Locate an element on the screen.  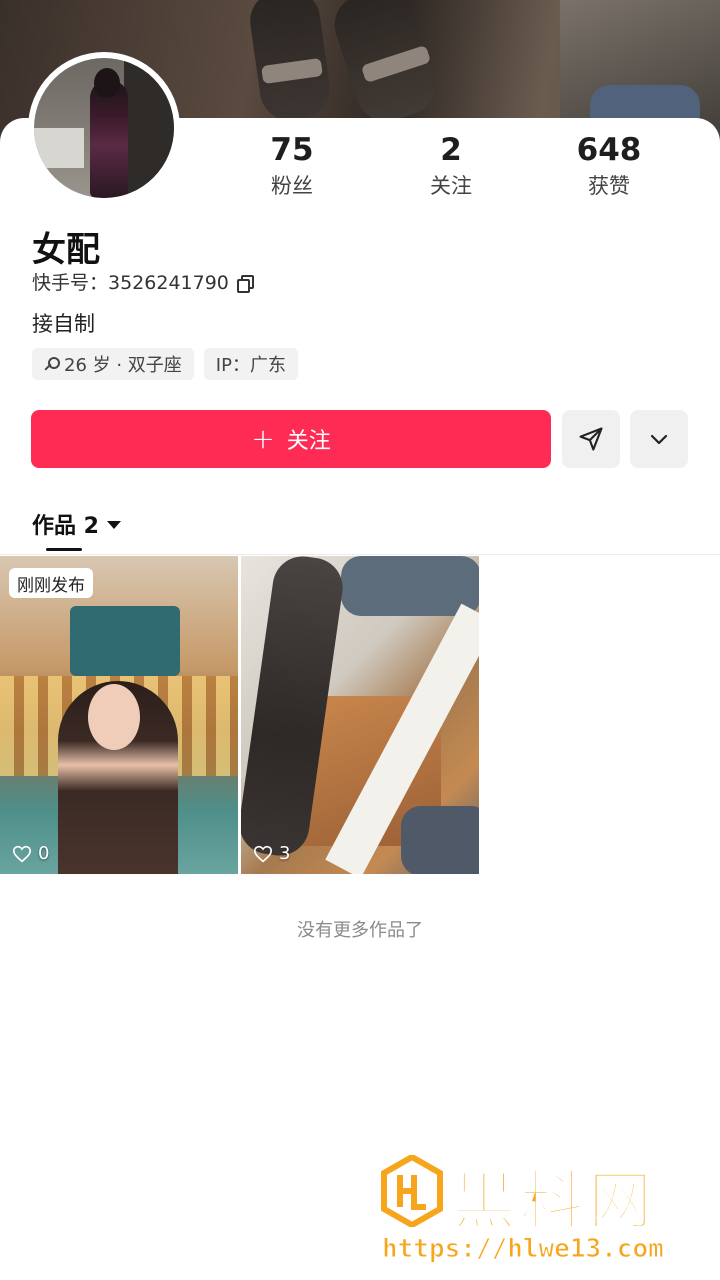
like-count: 3 is located at coordinates (271, 853).